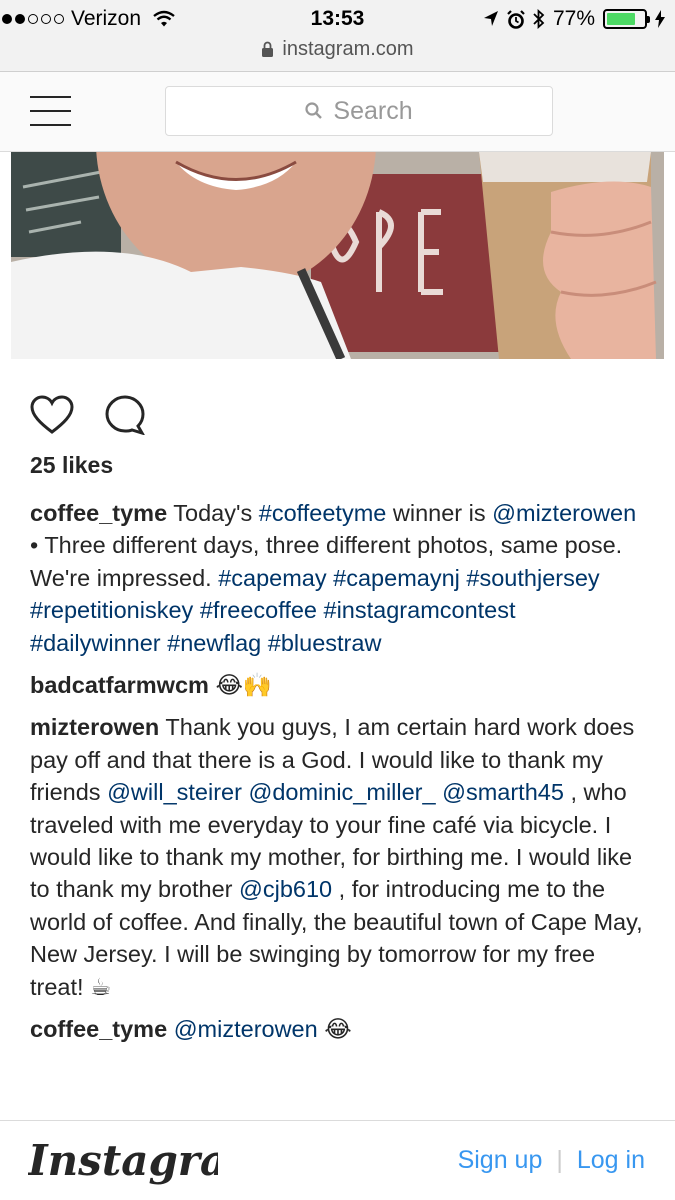 The width and height of the screenshot is (675, 1200). I want to click on hashtag-link: #capemay, so click(272, 578).